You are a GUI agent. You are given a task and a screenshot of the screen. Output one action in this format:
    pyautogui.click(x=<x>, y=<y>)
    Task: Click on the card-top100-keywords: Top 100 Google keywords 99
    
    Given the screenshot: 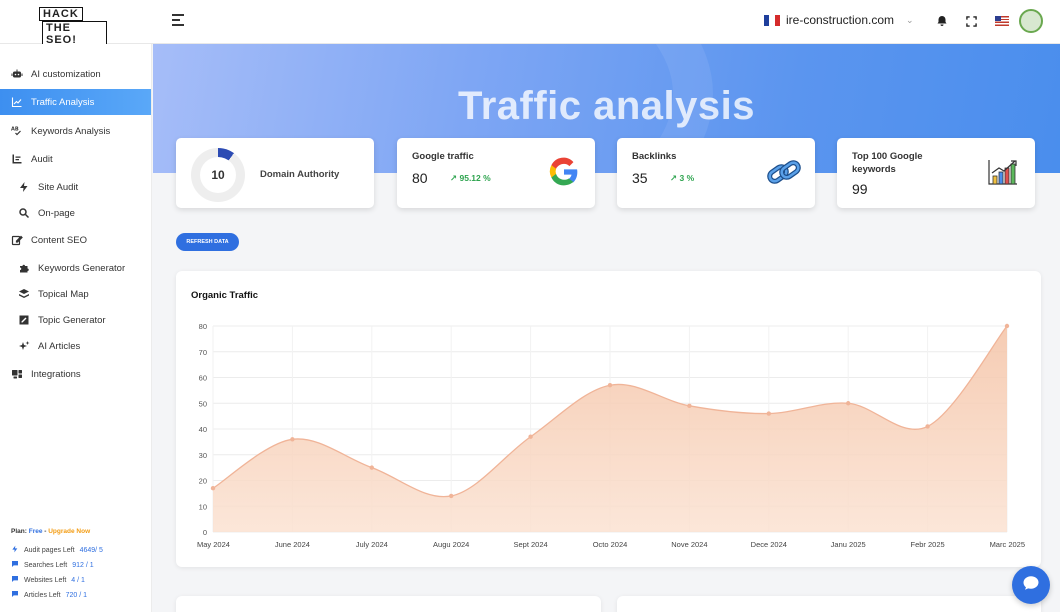 What is the action you would take?
    pyautogui.click(x=936, y=173)
    